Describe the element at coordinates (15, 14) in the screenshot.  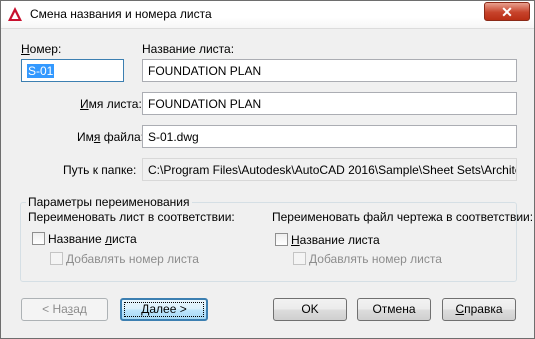
I see `autocad-logo-icon` at that location.